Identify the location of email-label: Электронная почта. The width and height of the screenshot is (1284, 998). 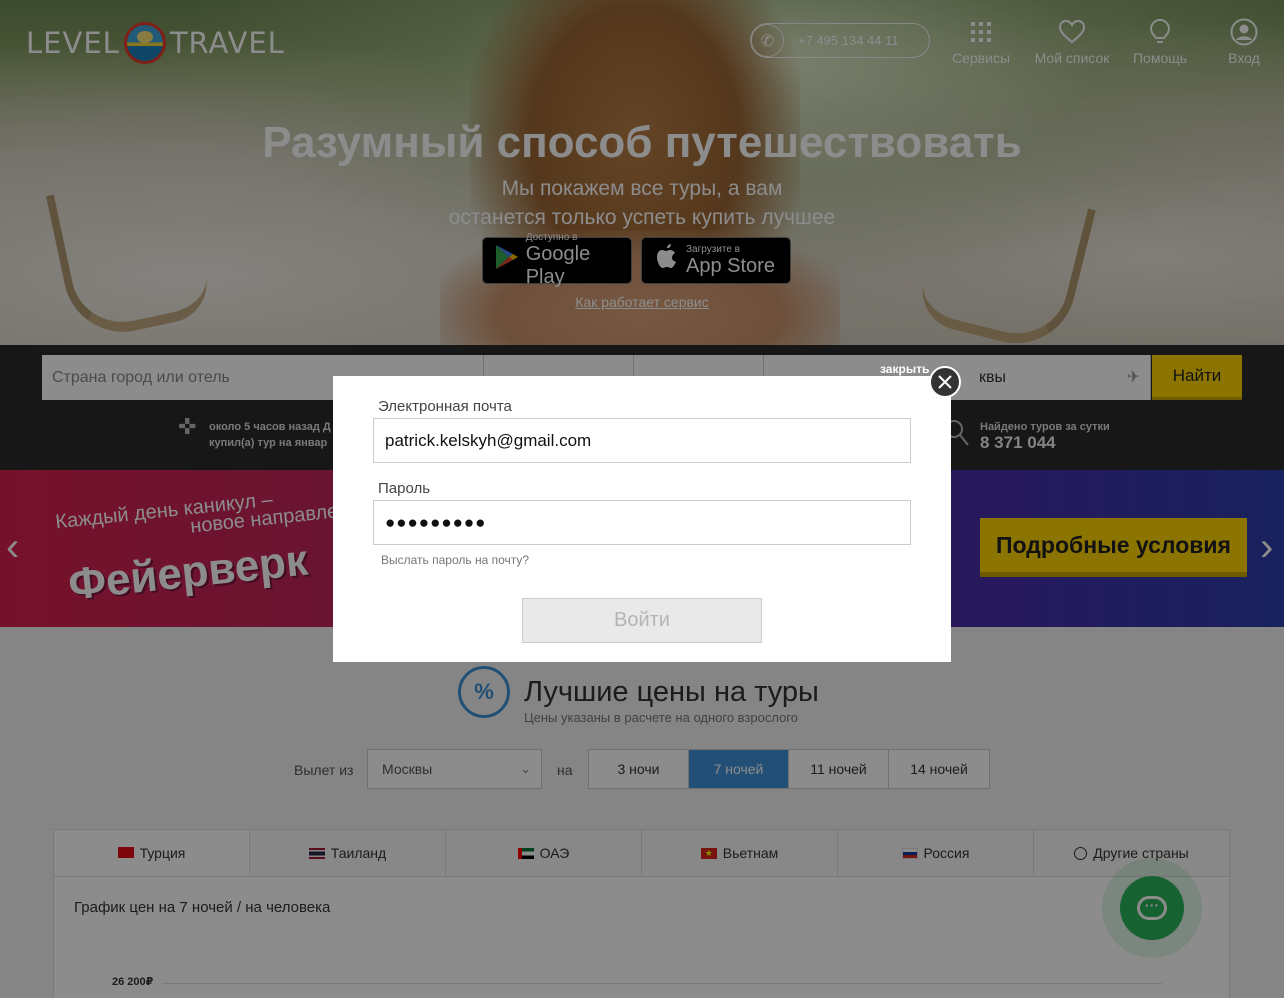
(445, 406).